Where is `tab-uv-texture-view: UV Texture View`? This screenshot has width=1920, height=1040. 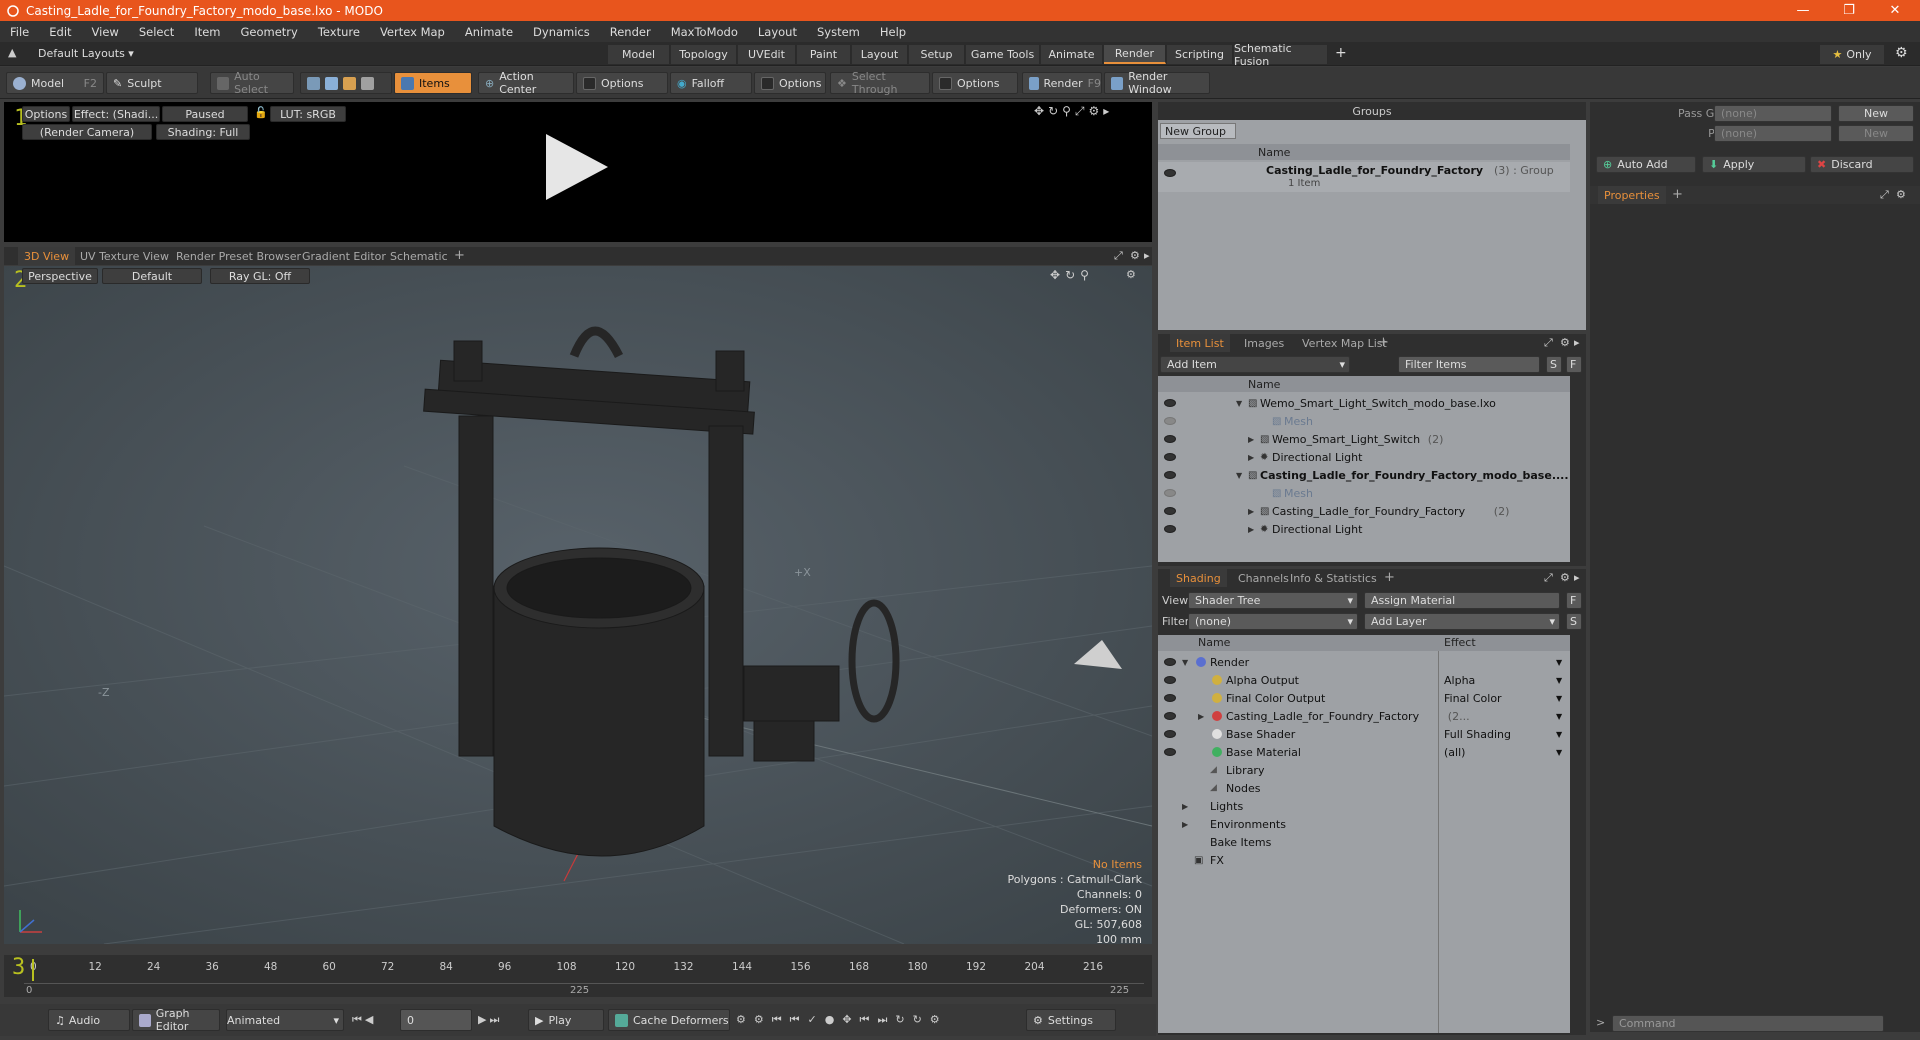 tab-uv-texture-view: UV Texture View is located at coordinates (124, 256).